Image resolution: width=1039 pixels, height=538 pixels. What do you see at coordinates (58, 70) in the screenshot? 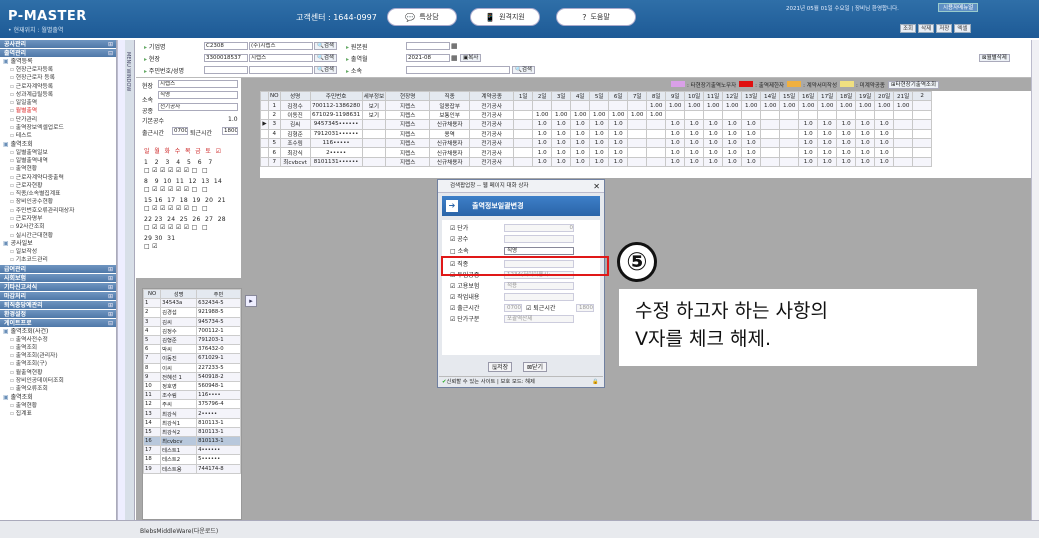
I see `sidebar-item: 현장근로자등록` at bounding box center [58, 70].